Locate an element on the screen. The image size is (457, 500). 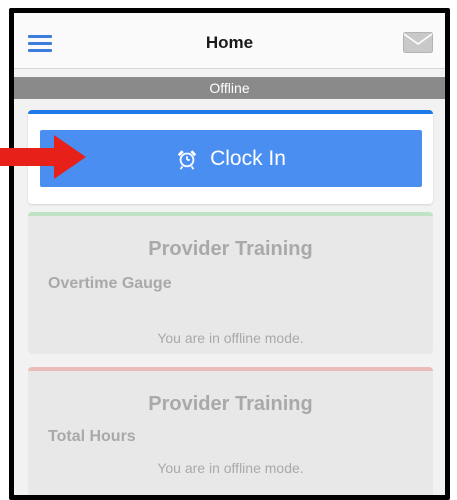
red-arrow-annotation is located at coordinates (43, 157).